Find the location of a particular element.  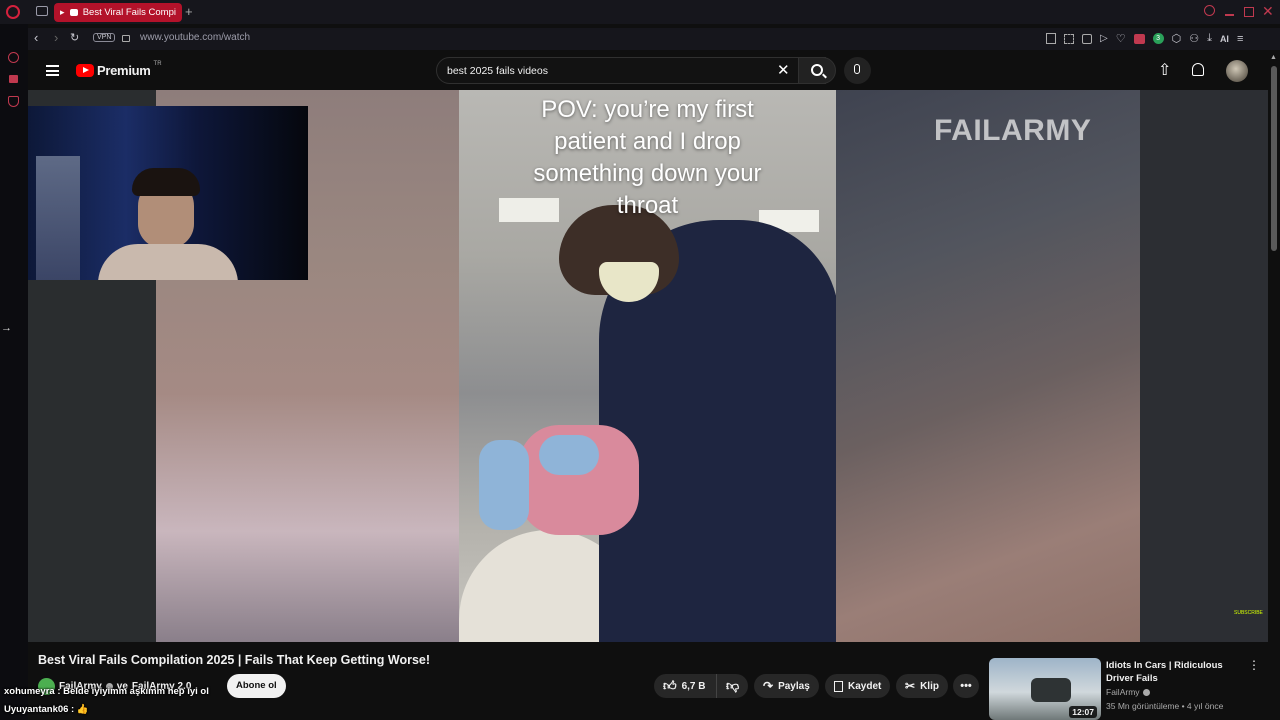

opera-sidebar: → is located at coordinates (14, 372).